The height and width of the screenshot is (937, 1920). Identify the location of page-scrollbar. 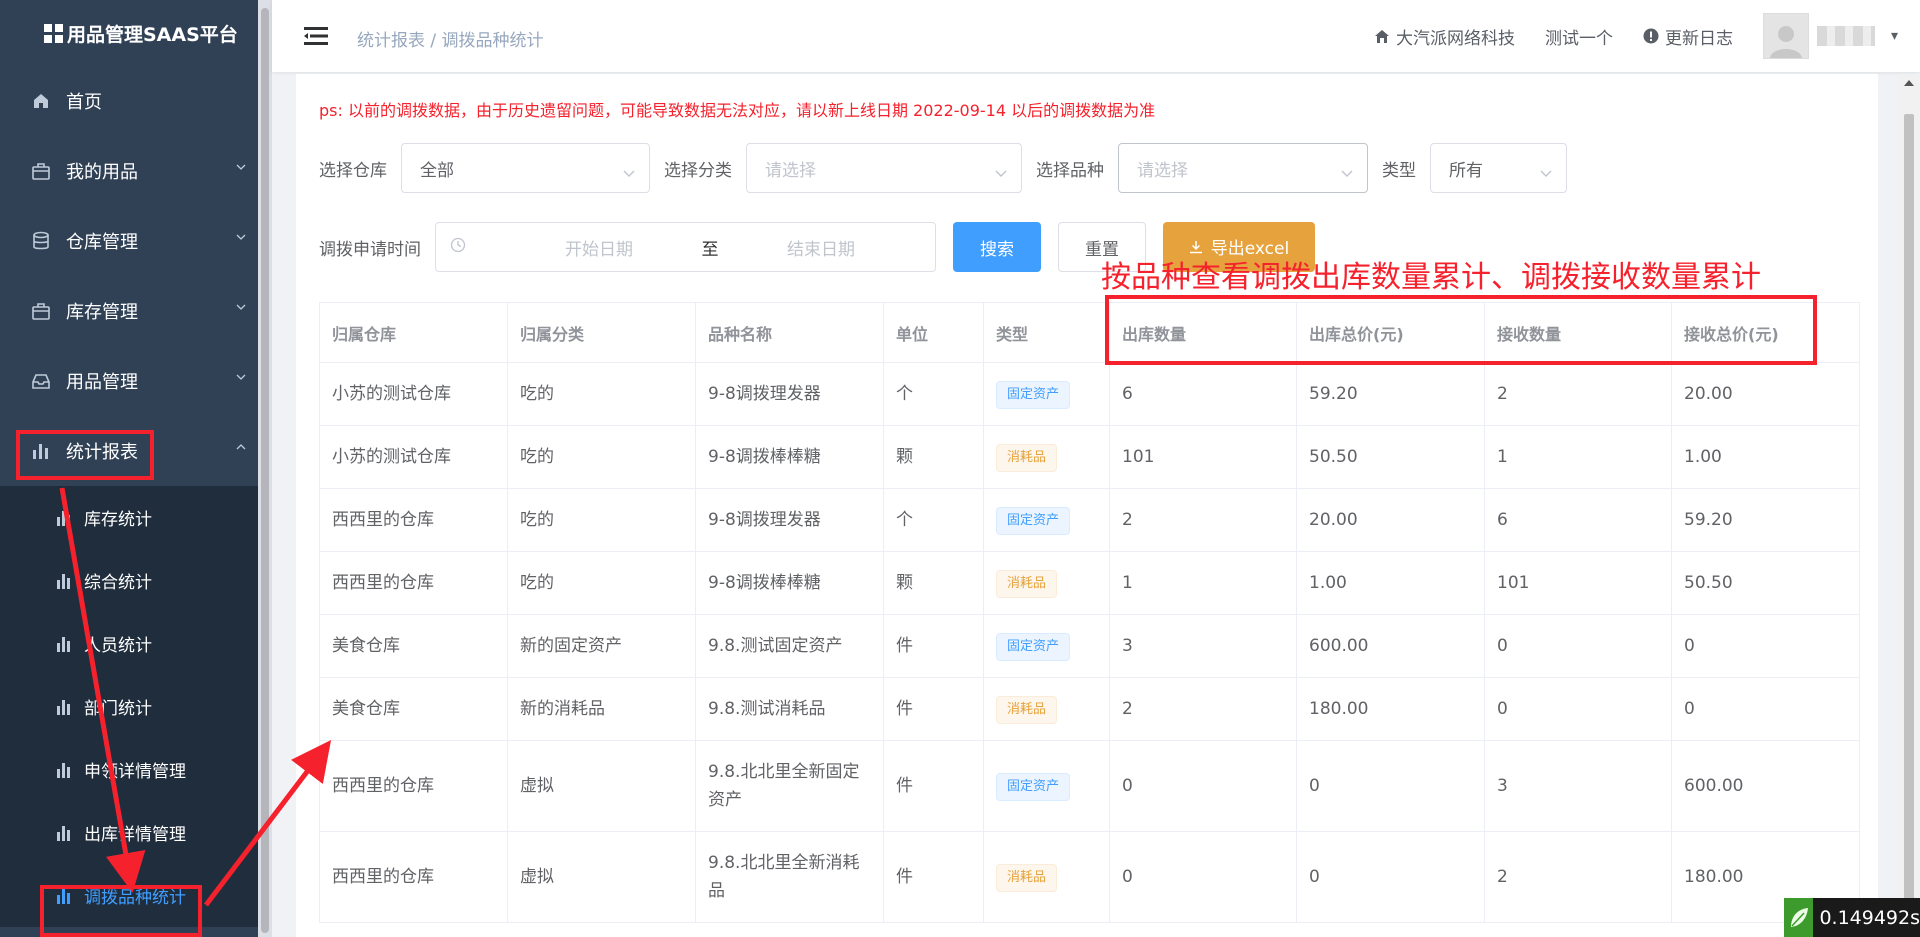
(1909, 505).